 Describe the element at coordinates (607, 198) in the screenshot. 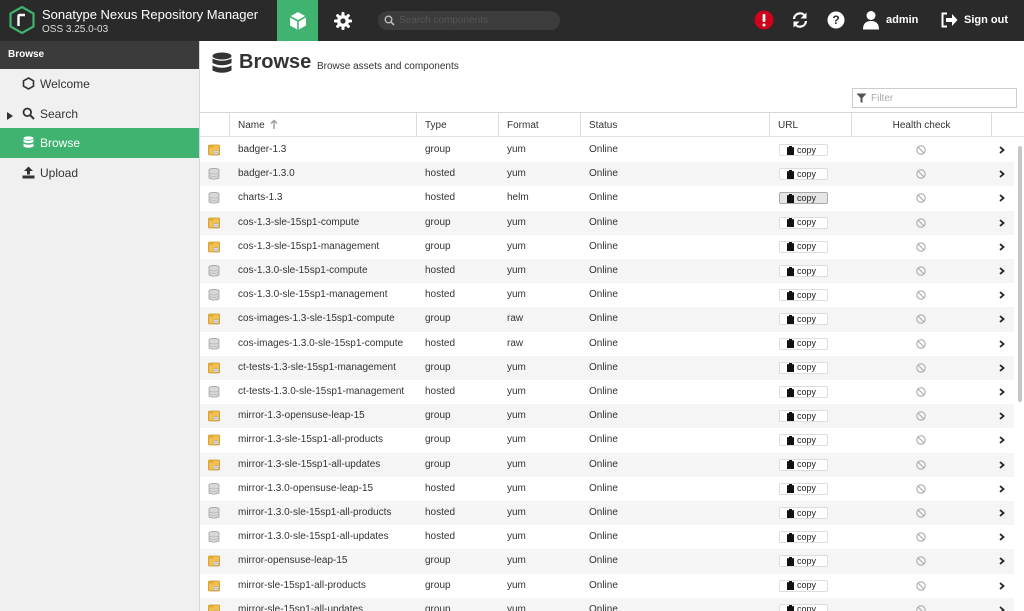

I see `table-row: charts-1.3 hosted helm Online copy` at that location.